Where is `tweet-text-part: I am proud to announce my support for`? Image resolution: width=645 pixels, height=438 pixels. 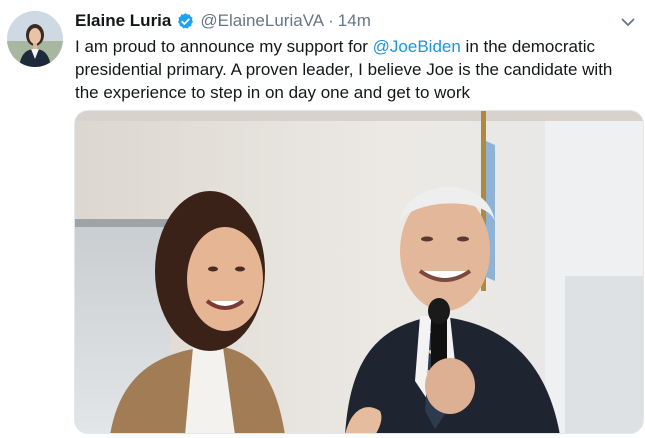
tweet-text-part: I am proud to announce my support for is located at coordinates (224, 46).